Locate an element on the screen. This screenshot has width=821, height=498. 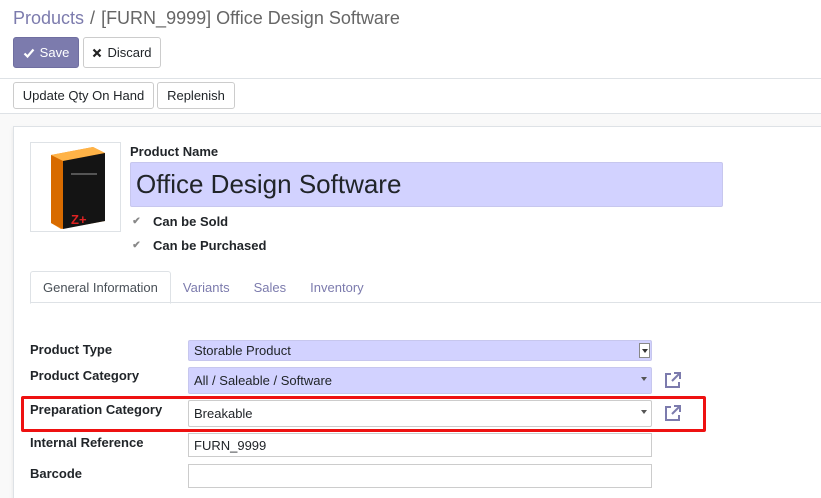
save-label: Save is located at coordinates (54, 52).